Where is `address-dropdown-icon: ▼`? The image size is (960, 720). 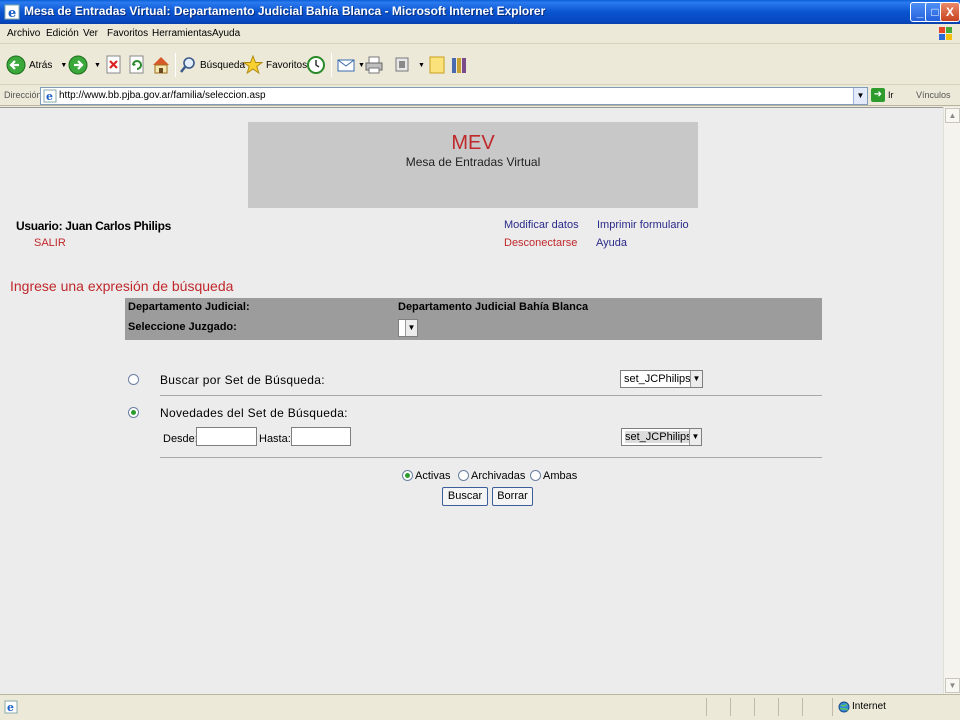 address-dropdown-icon: ▼ is located at coordinates (860, 96).